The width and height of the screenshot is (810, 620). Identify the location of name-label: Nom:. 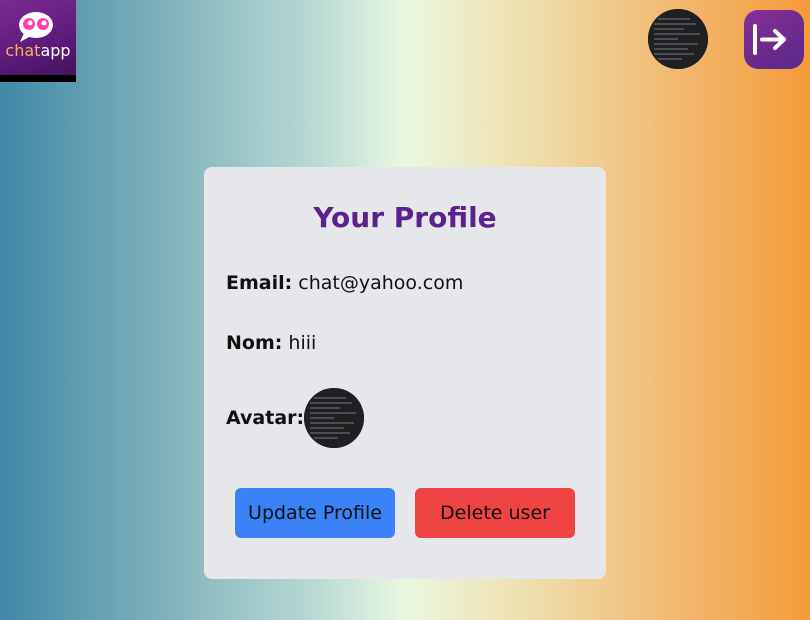
(254, 343).